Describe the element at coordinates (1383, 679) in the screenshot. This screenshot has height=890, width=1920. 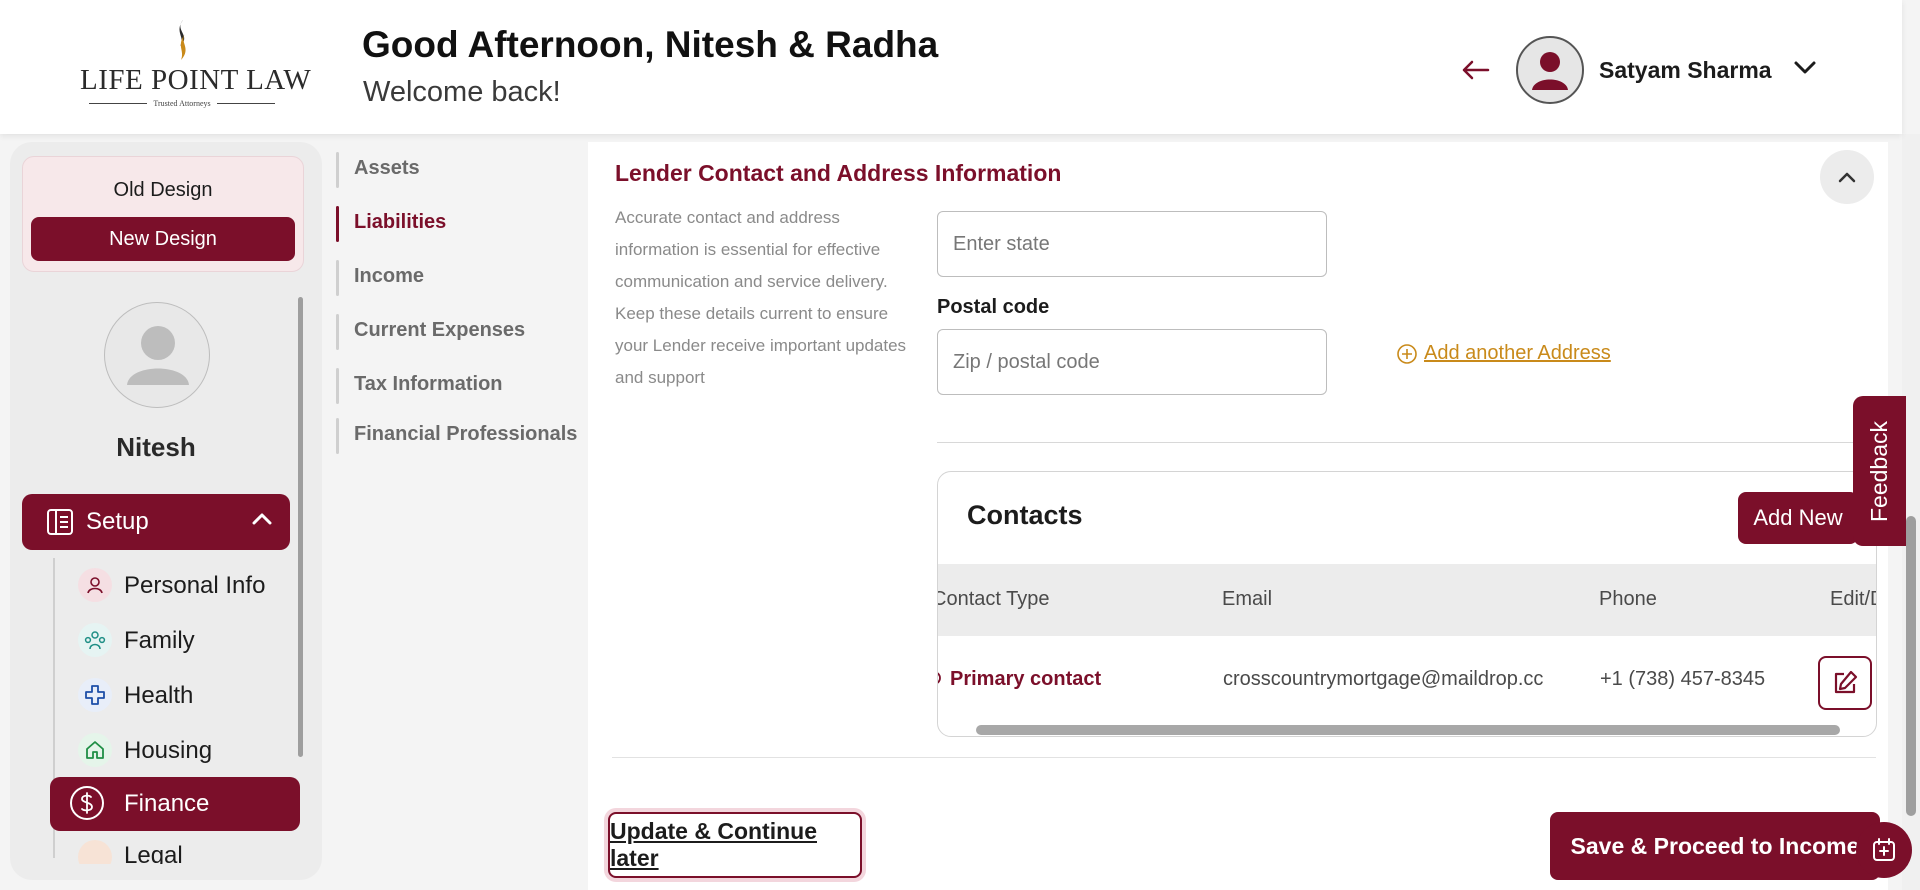
I see `contact-email-cell: crosscountrymortgage@maildrop.cc` at that location.